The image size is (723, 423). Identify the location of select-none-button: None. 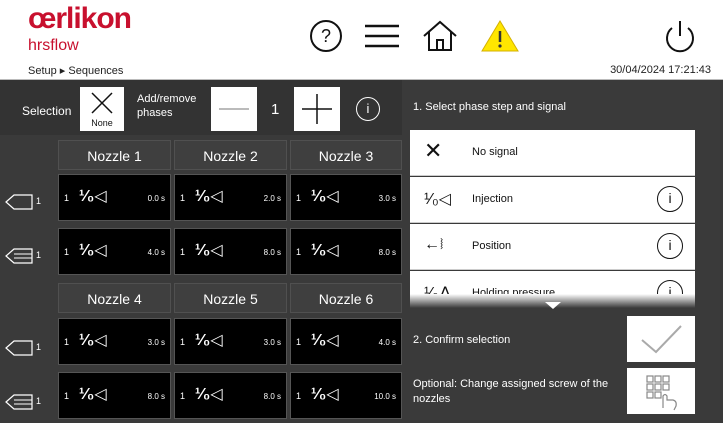
(102, 109).